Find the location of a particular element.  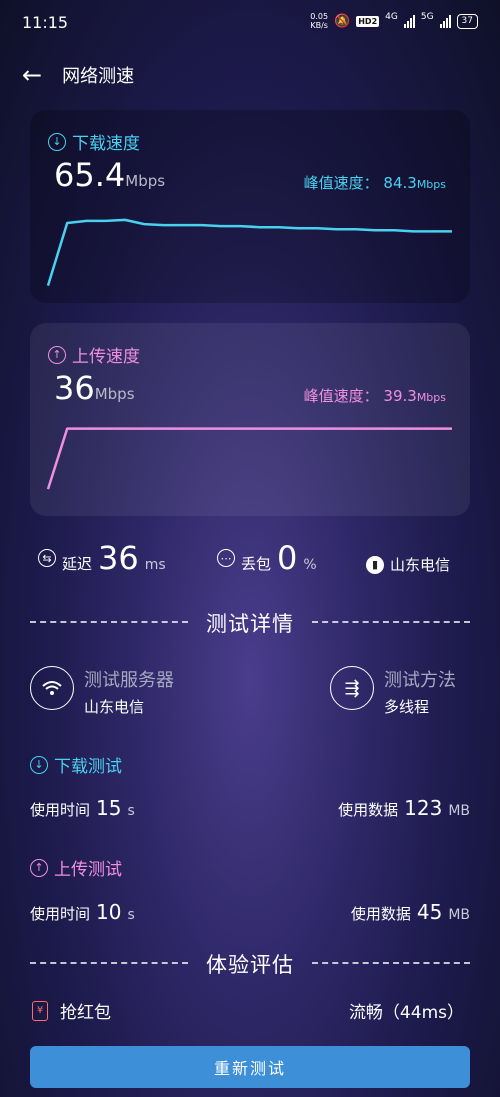

network-type-2: 5G is located at coordinates (427, 17).